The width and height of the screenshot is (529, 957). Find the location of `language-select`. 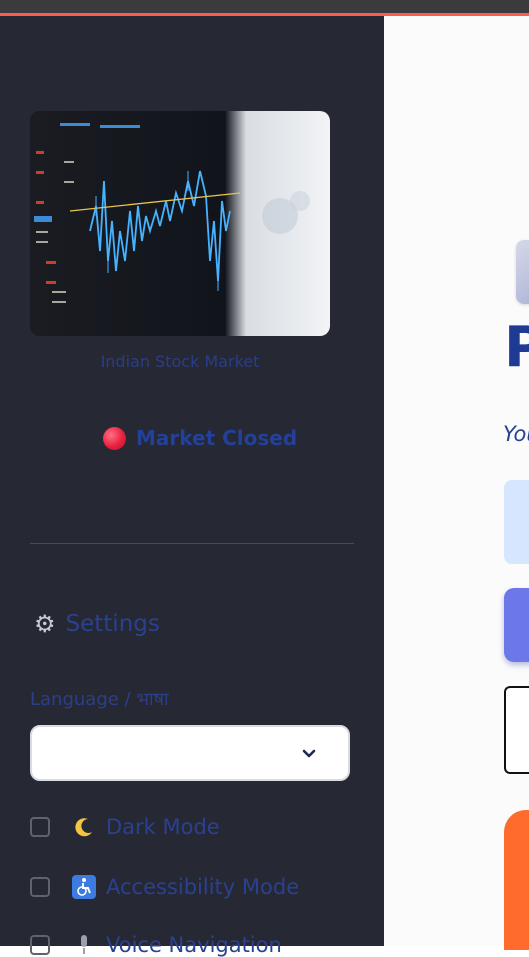

language-select is located at coordinates (190, 753).